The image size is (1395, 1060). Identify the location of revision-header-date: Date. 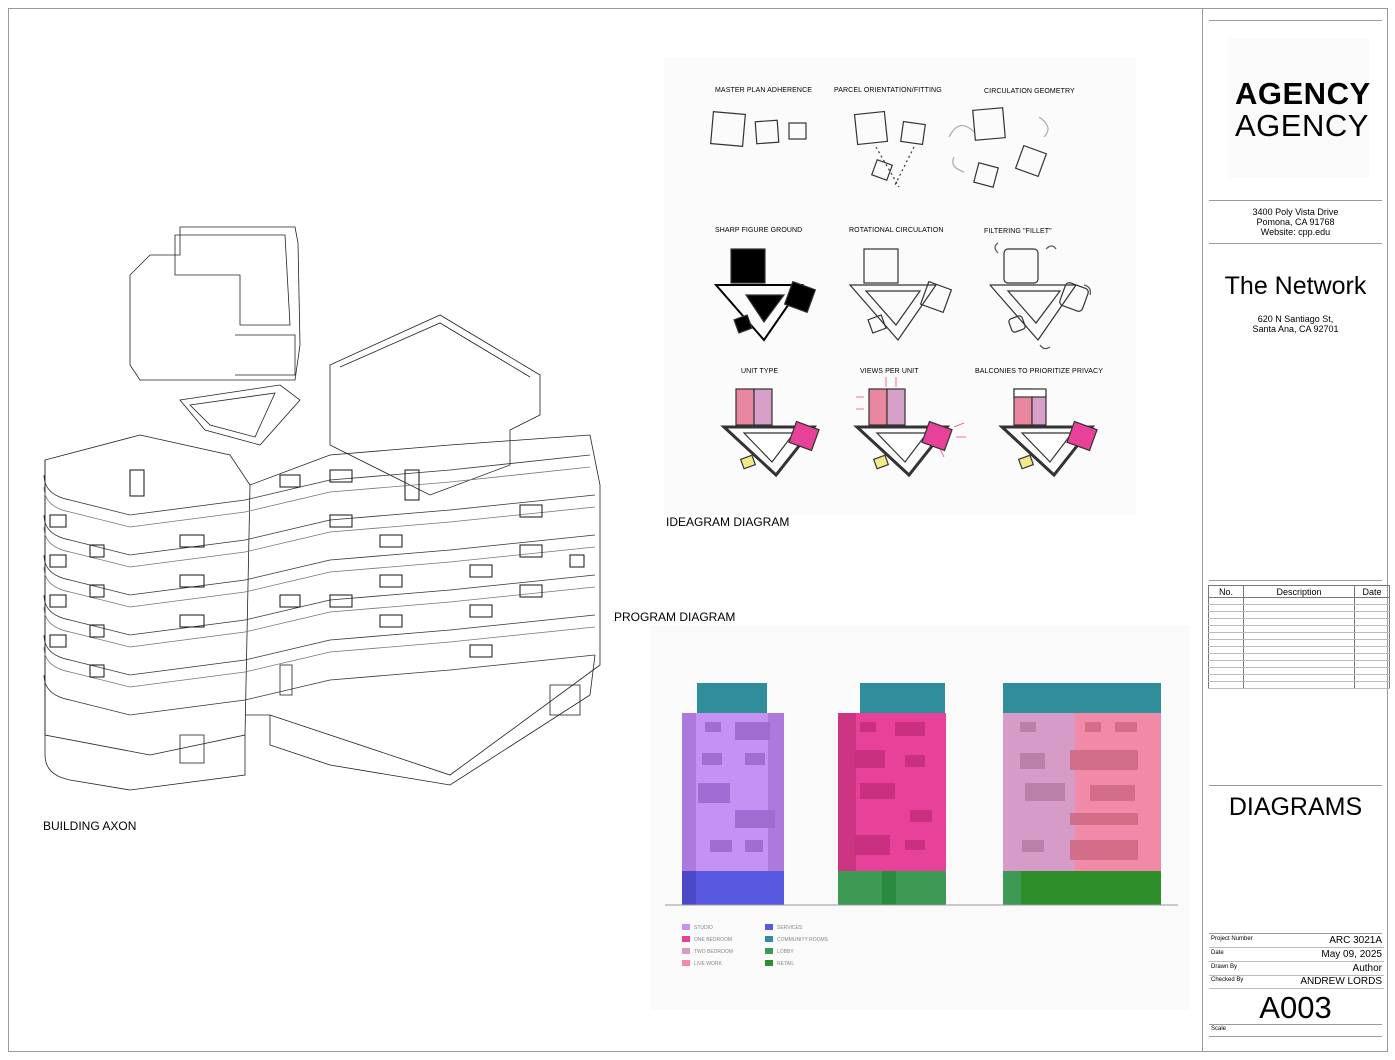
(1372, 591).